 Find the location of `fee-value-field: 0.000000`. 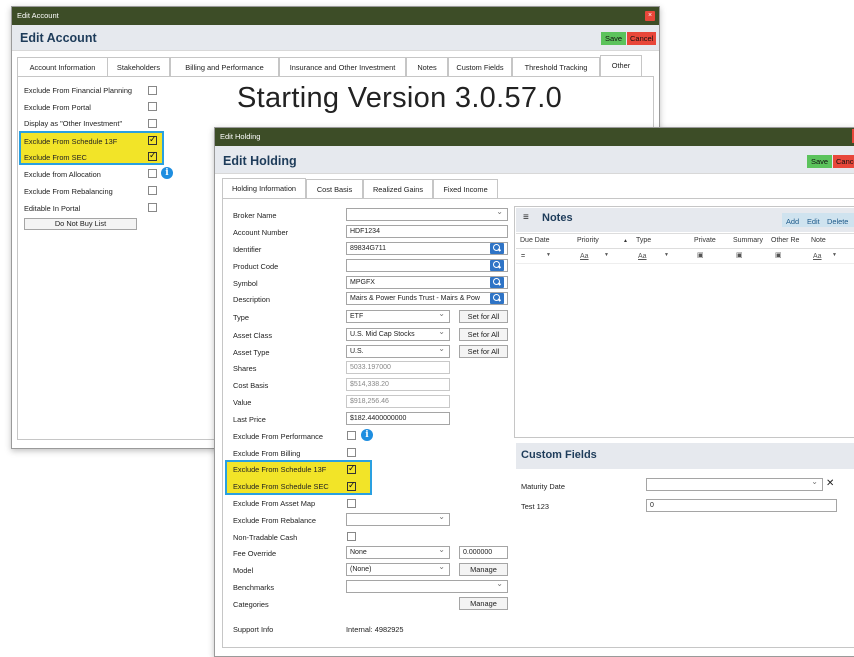

fee-value-field: 0.000000 is located at coordinates (483, 552).